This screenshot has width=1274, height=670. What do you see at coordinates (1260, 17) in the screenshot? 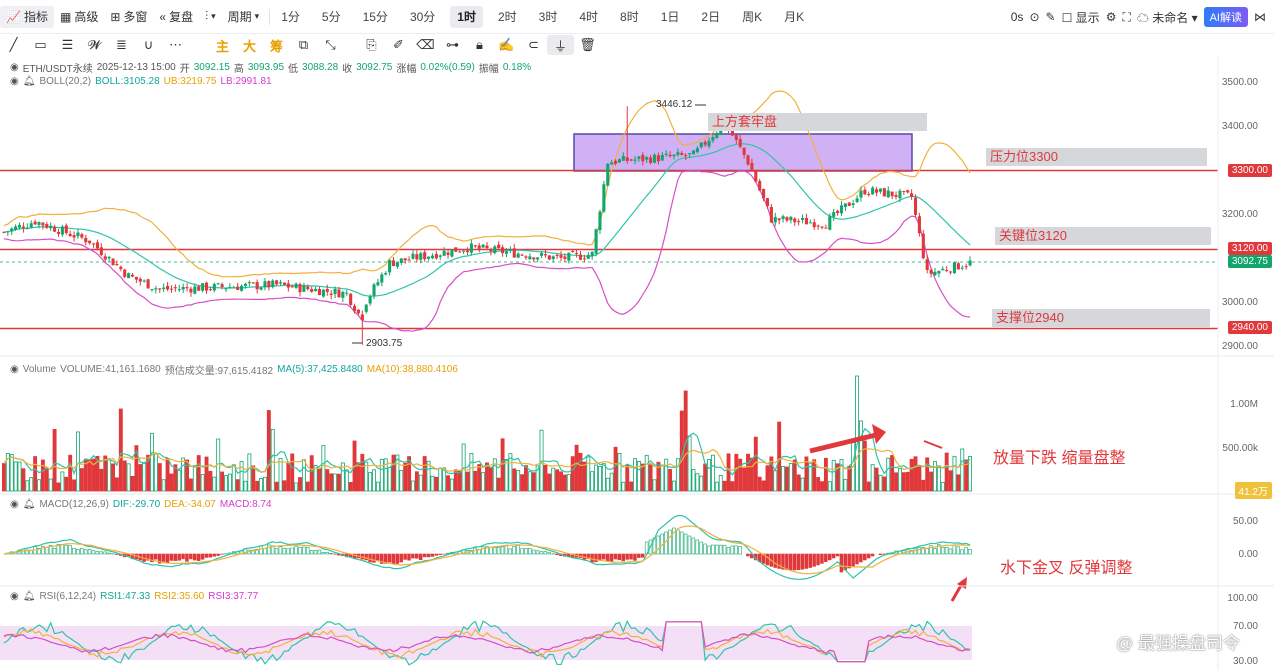
I see `share-icon: ⋈` at bounding box center [1260, 17].